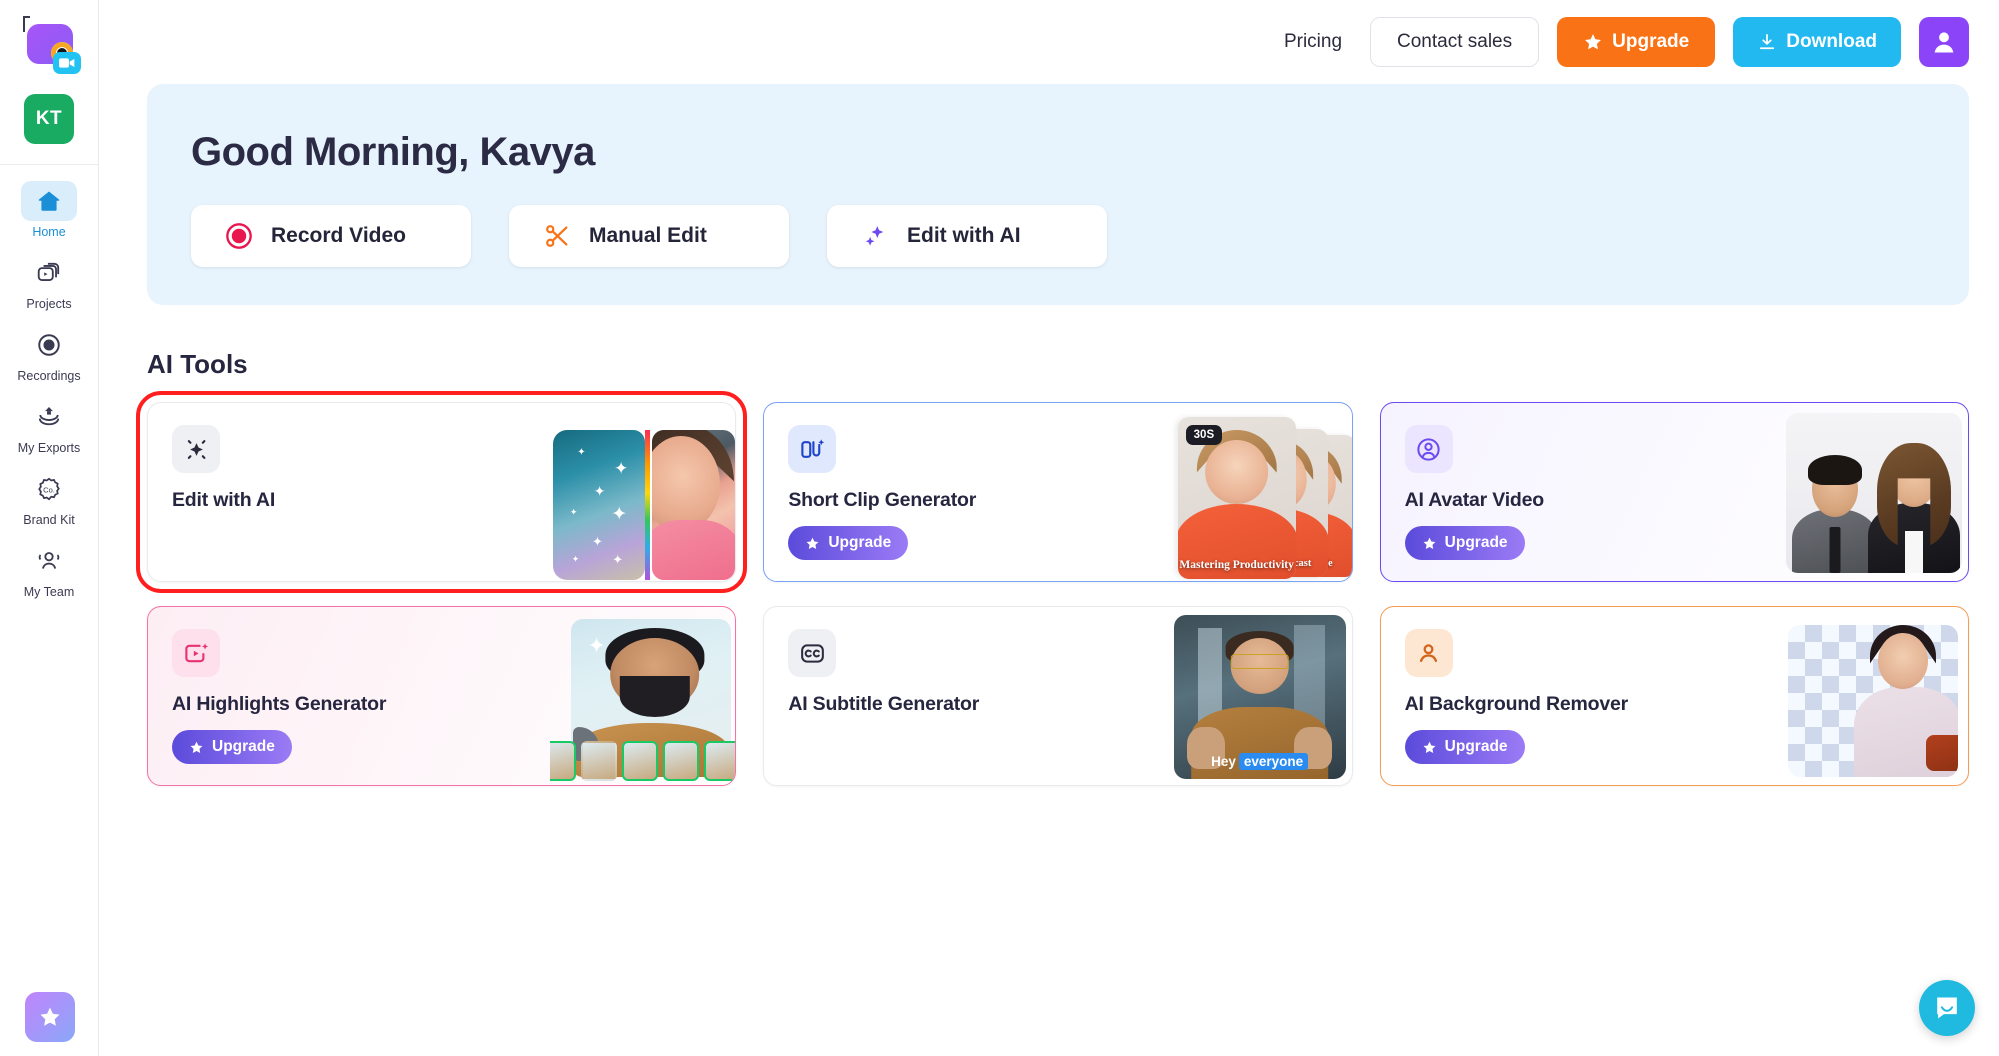  Describe the element at coordinates (26, 24) in the screenshot. I see `logo-stand-icon` at that location.